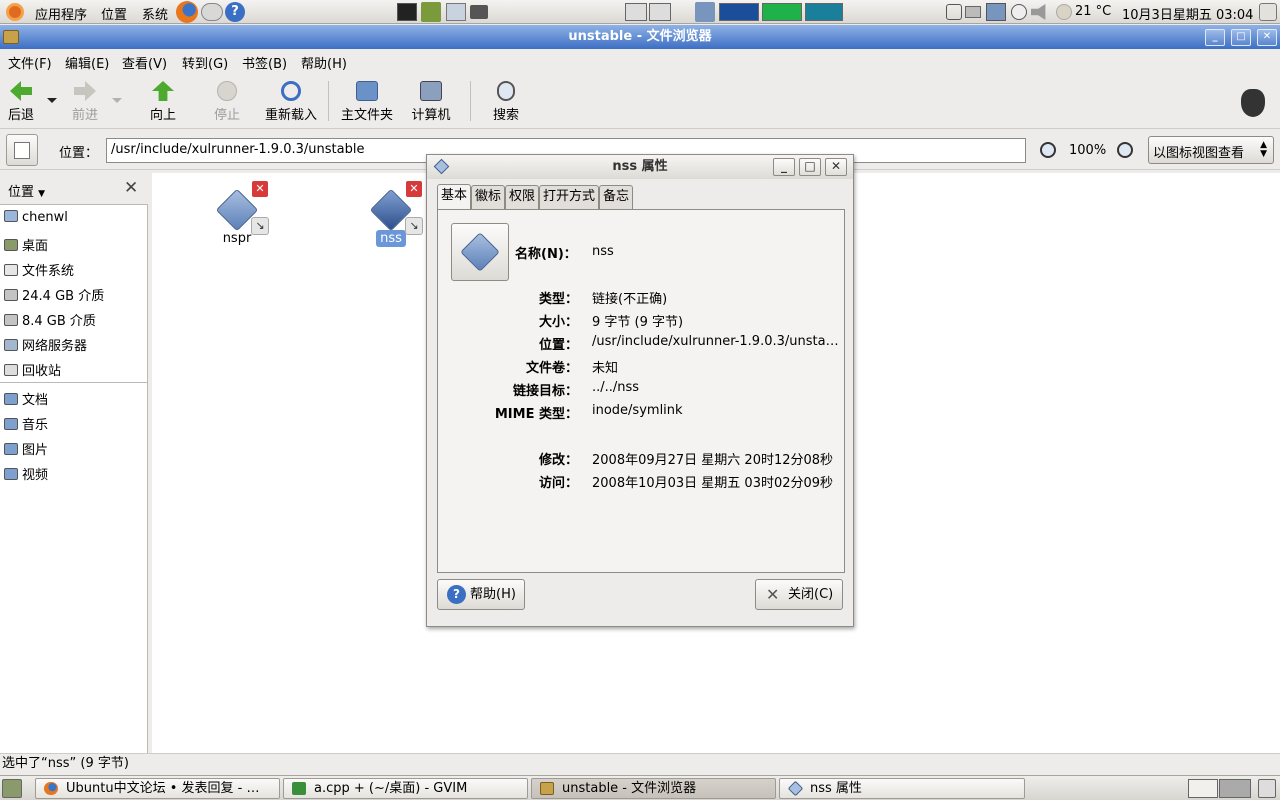  Describe the element at coordinates (21, 91) in the screenshot. I see `back-arrow-icon` at that location.